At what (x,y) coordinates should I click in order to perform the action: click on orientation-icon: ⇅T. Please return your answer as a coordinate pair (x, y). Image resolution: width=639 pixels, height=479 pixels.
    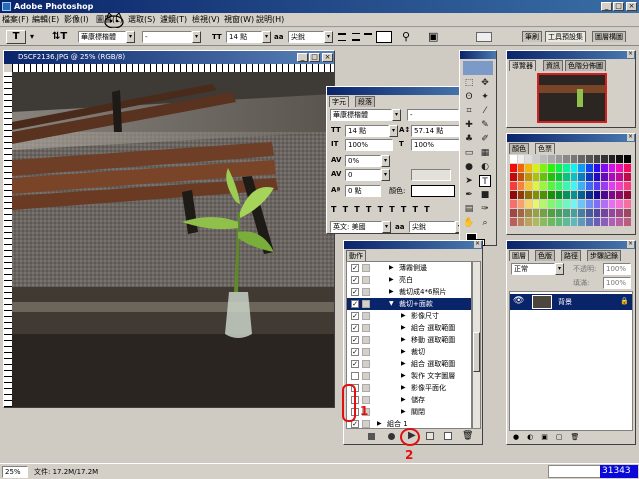
    Looking at the image, I should click on (59, 36).